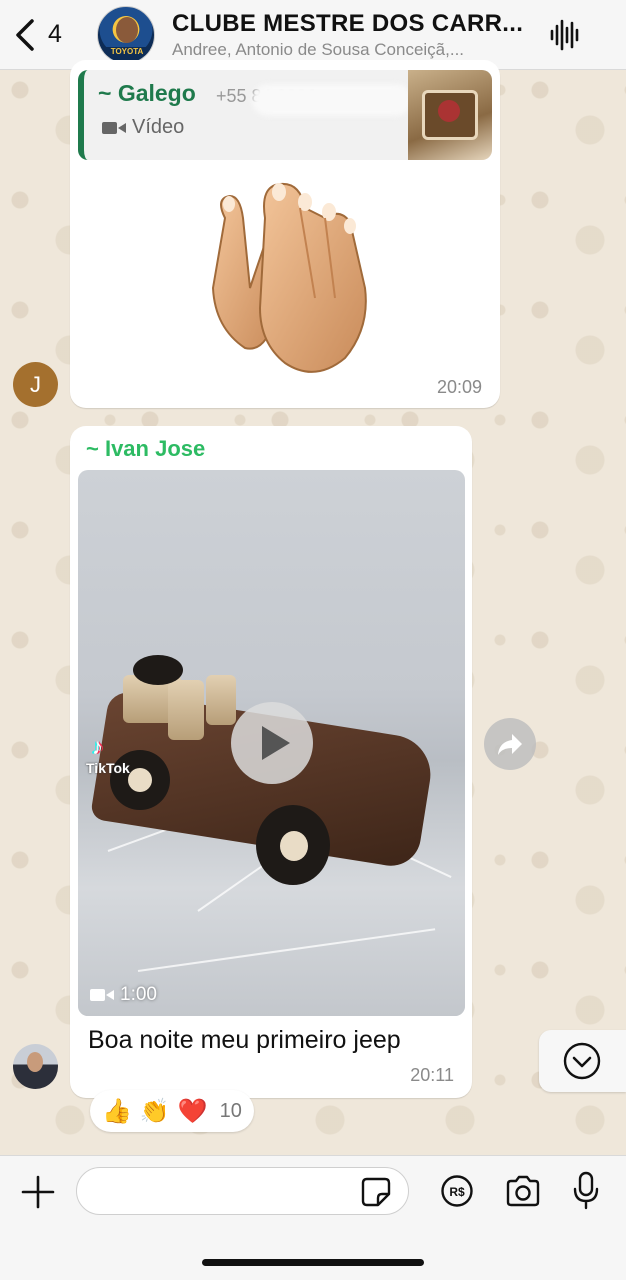 This screenshot has height=1280, width=626. Describe the element at coordinates (376, 1192) in the screenshot. I see `sticker-icon` at that location.